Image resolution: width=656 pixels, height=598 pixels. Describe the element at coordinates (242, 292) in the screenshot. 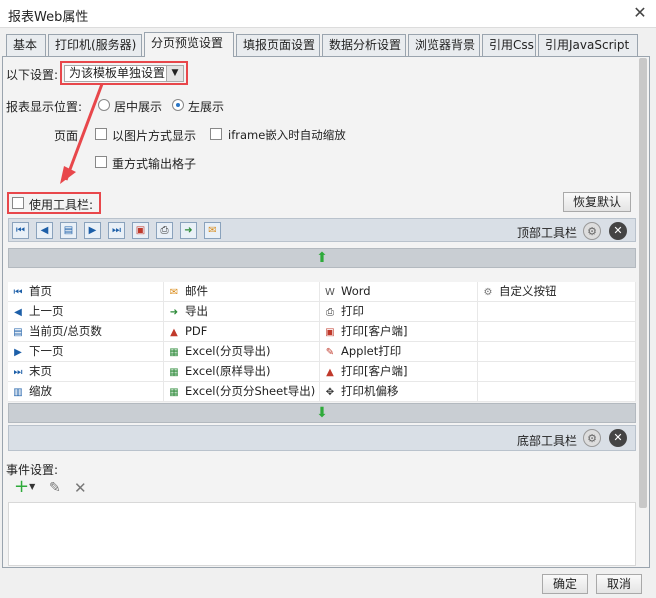

I see `grid-item-mail: ✉ 邮件` at that location.